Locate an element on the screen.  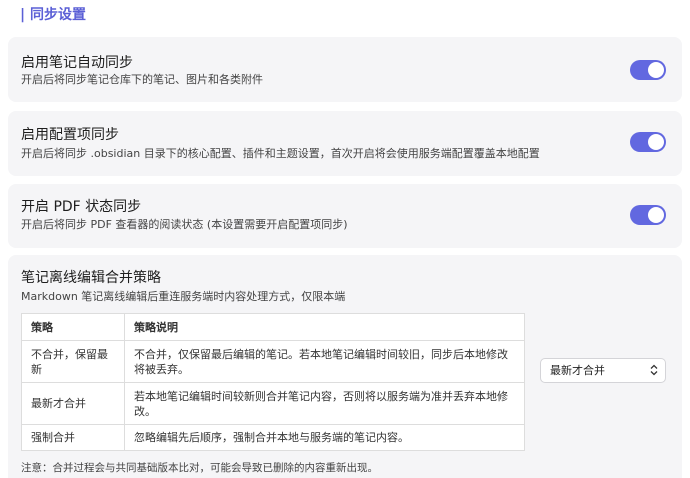
pdf-sync-toggle is located at coordinates (648, 215).